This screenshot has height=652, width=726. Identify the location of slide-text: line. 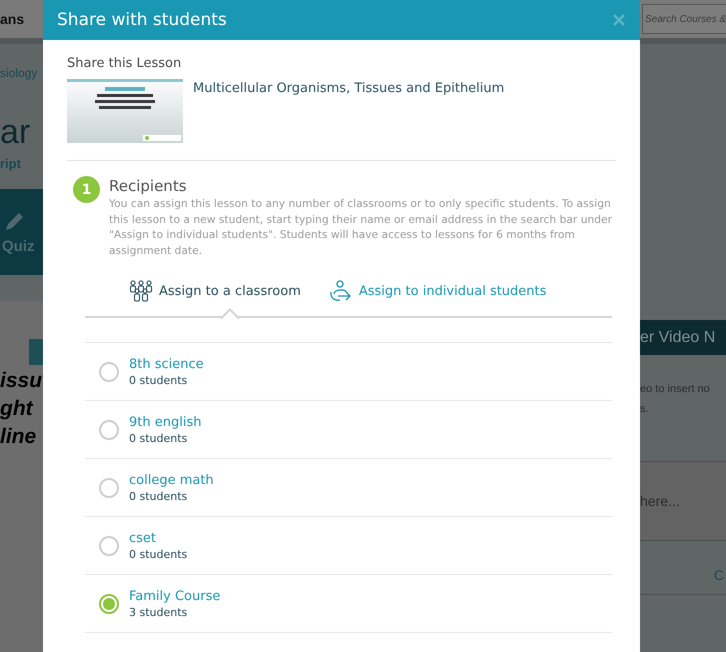
(19, 437).